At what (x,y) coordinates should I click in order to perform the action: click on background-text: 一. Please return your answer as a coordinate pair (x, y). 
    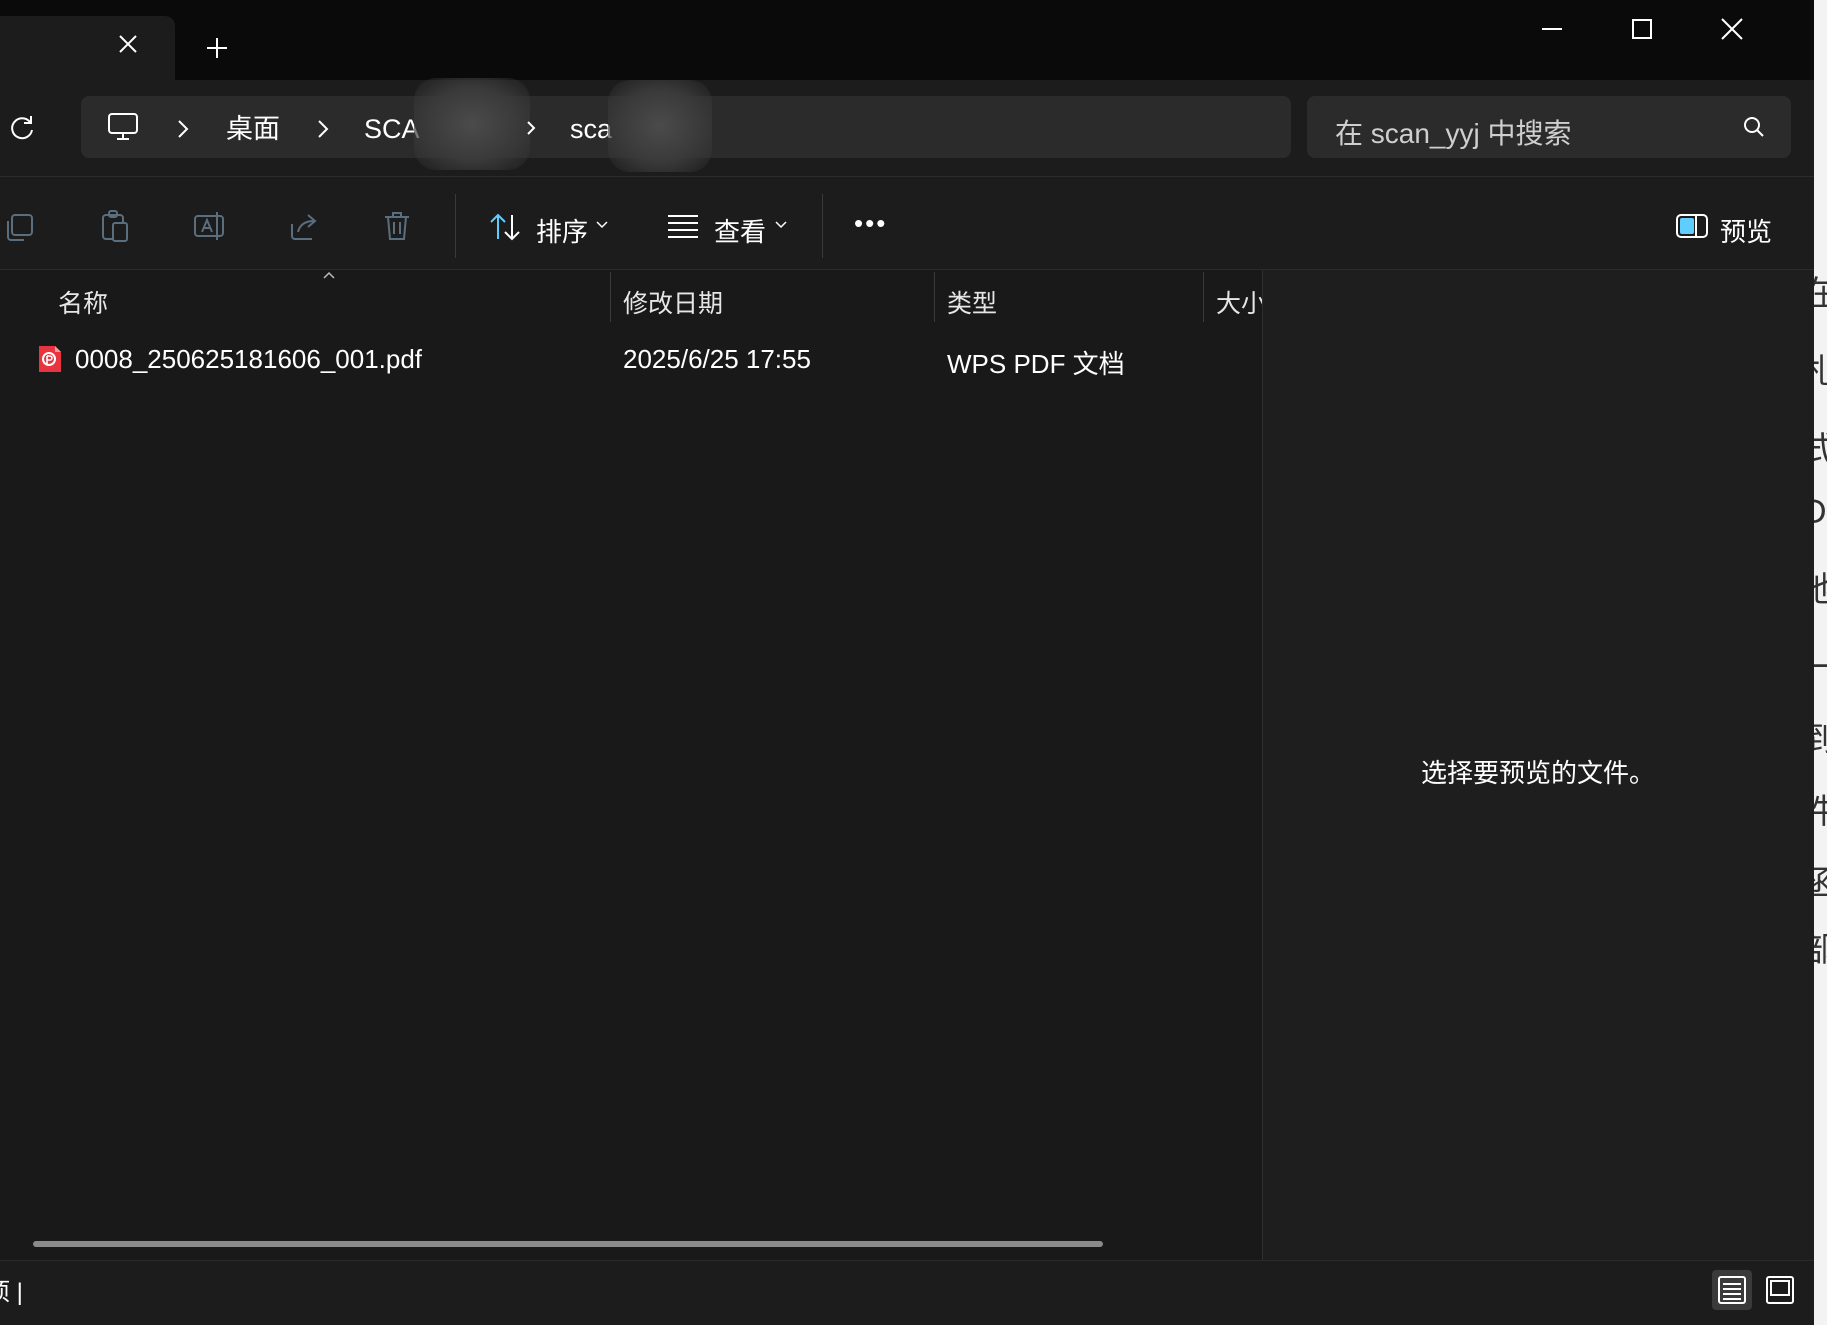
    Looking at the image, I should click on (1820, 664).